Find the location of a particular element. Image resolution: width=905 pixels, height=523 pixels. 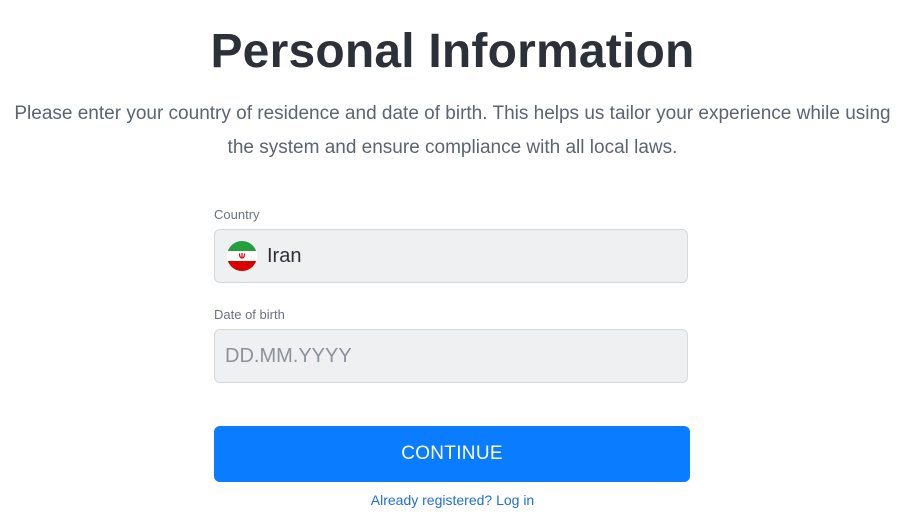

page-title: Personal Information is located at coordinates (452, 51).